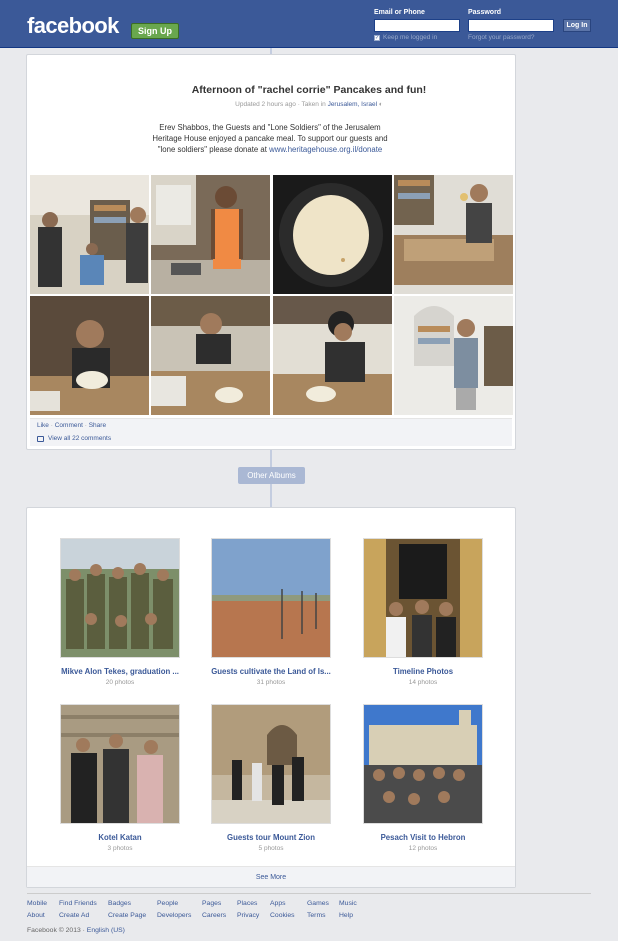  What do you see at coordinates (353, 104) in the screenshot?
I see `location-link: Jerusalem, Israel` at bounding box center [353, 104].